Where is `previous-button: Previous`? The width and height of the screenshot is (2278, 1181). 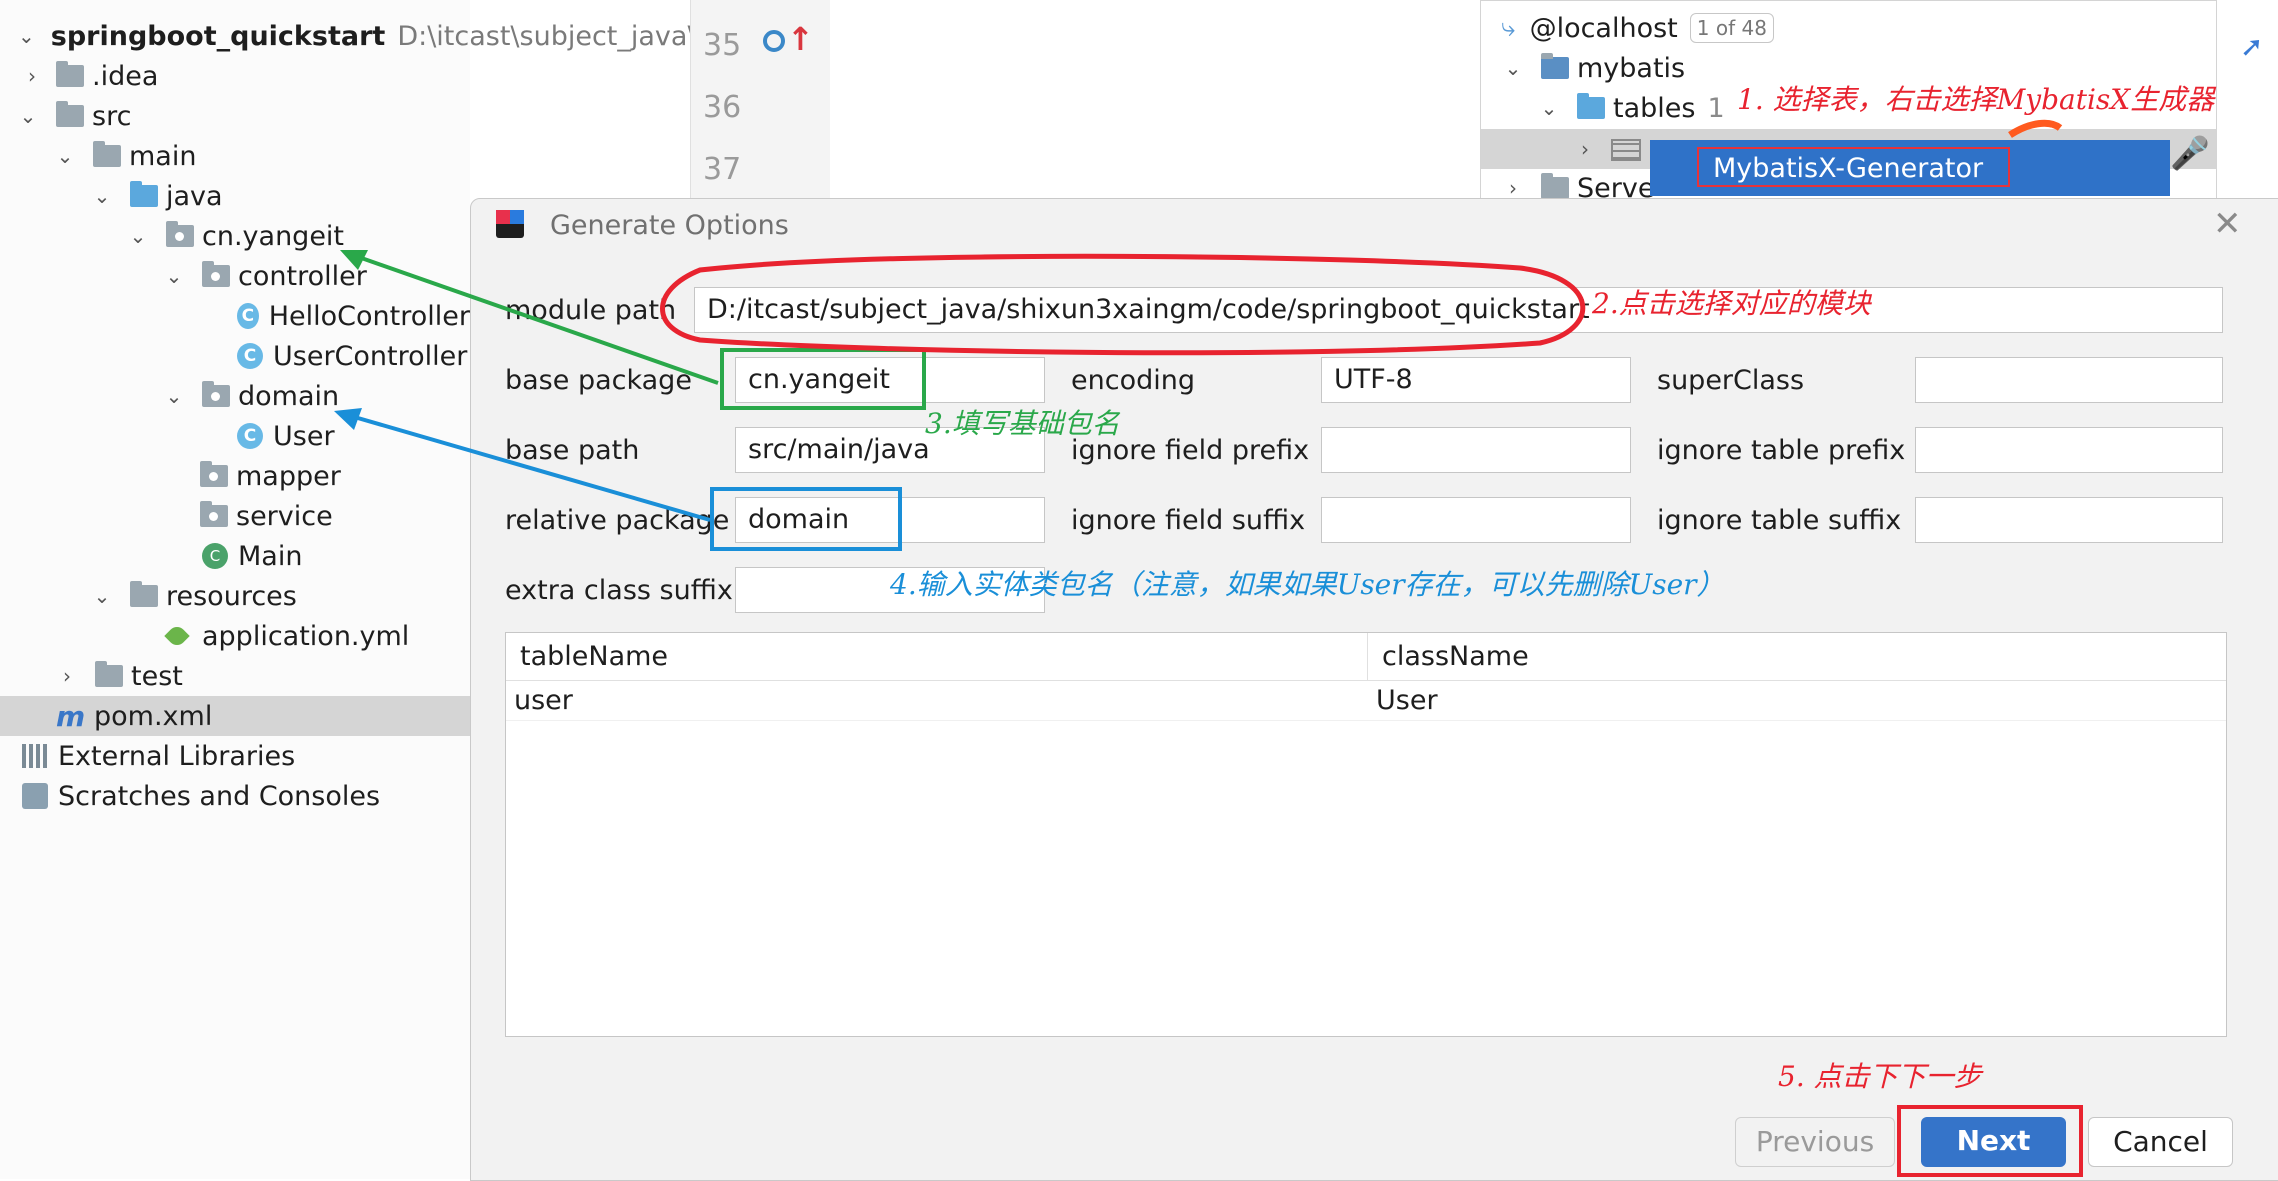
previous-button: Previous is located at coordinates (1815, 1142).